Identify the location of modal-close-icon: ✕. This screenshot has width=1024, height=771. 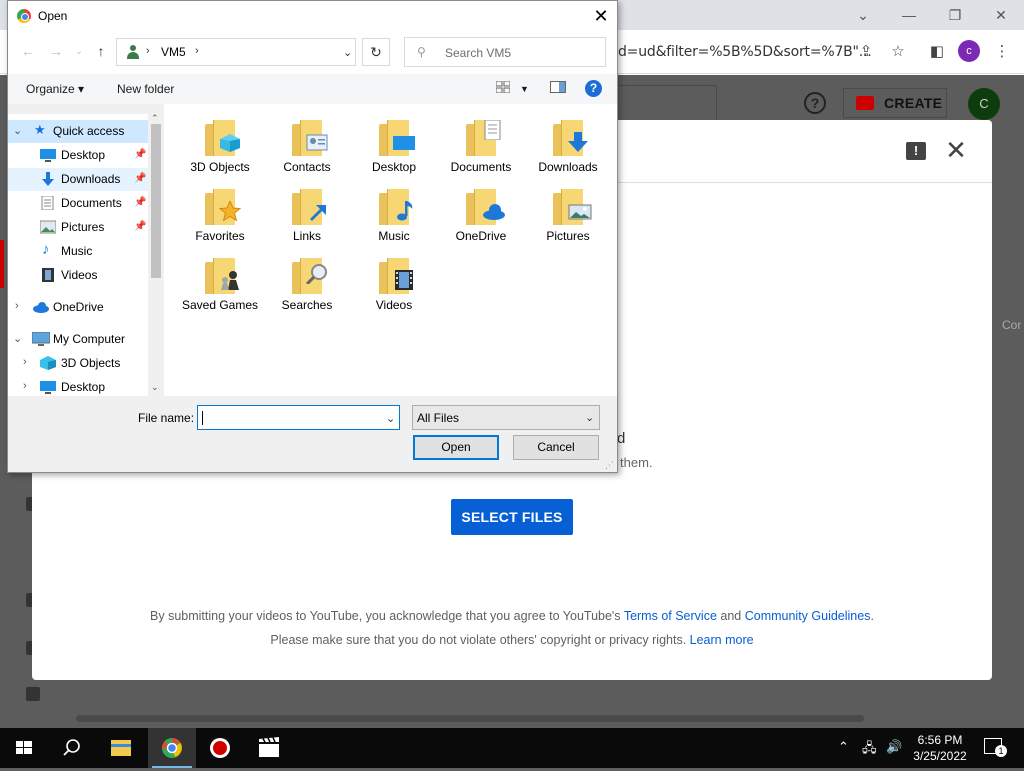
(956, 150).